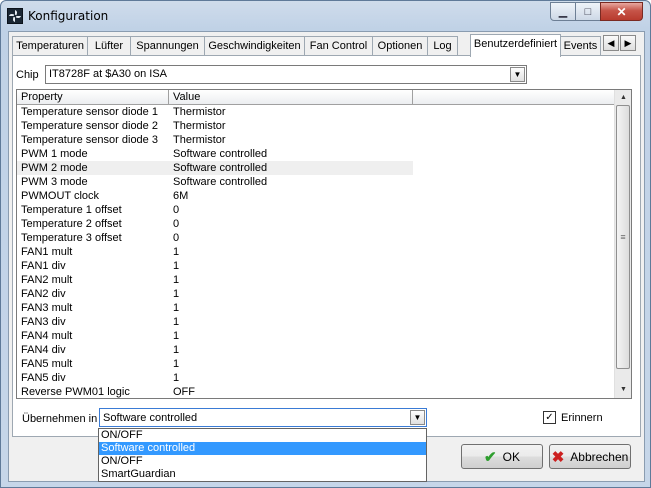 This screenshot has height=488, width=651. I want to click on column-header-empty, so click(514, 97).